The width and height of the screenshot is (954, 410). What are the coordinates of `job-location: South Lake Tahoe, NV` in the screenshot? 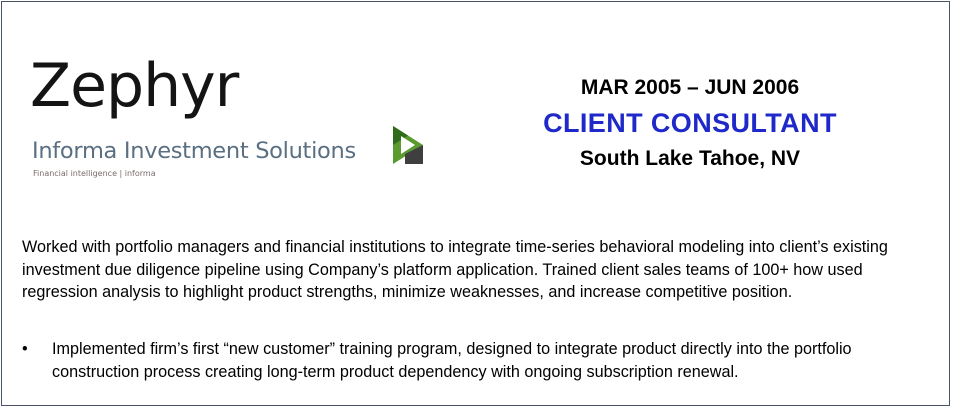 It's located at (690, 158).